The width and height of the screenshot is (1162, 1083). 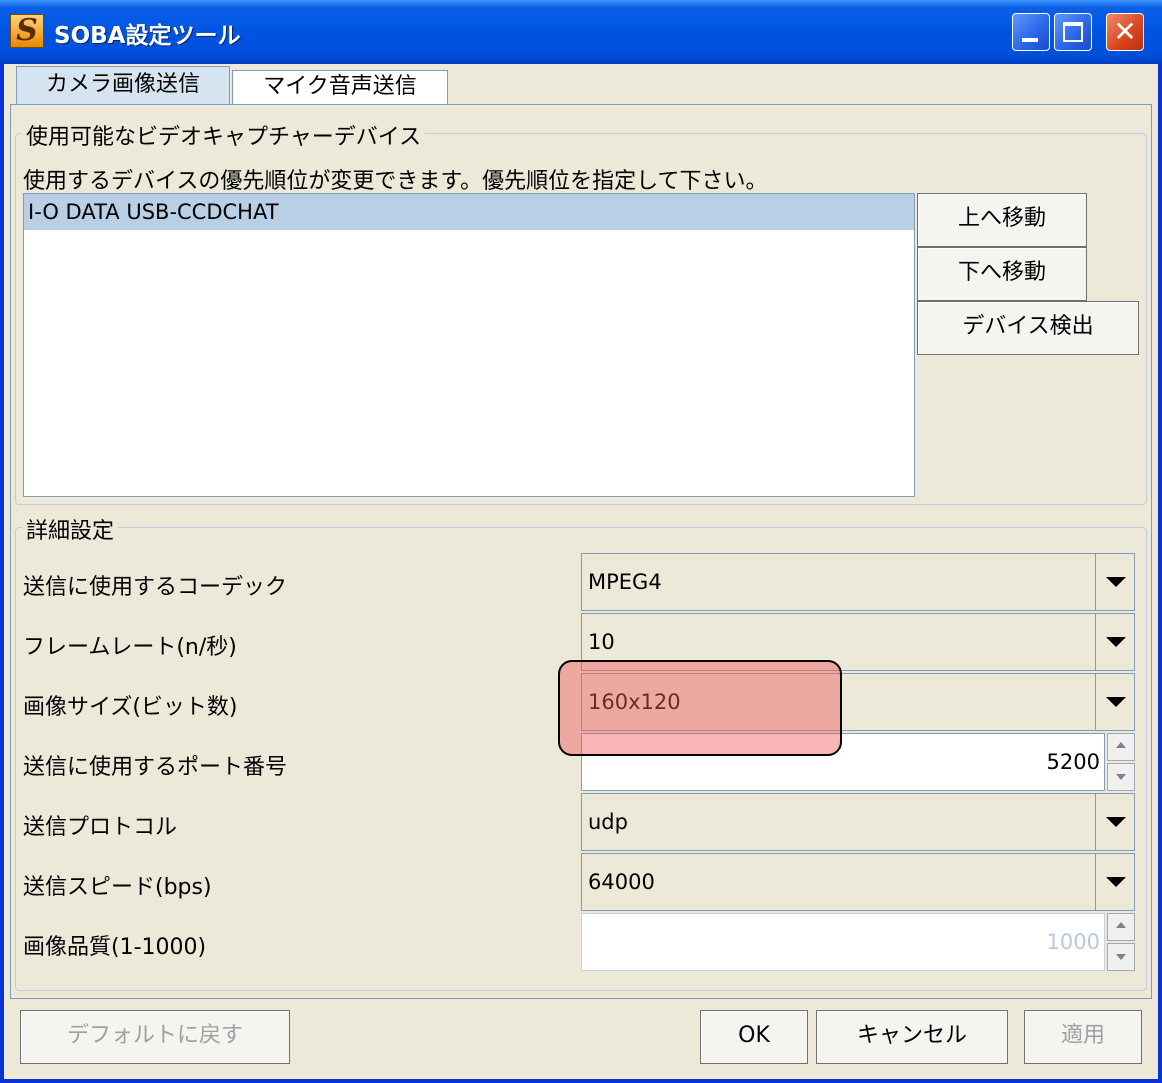 I want to click on codec-select: MPEG4, so click(x=858, y=582).